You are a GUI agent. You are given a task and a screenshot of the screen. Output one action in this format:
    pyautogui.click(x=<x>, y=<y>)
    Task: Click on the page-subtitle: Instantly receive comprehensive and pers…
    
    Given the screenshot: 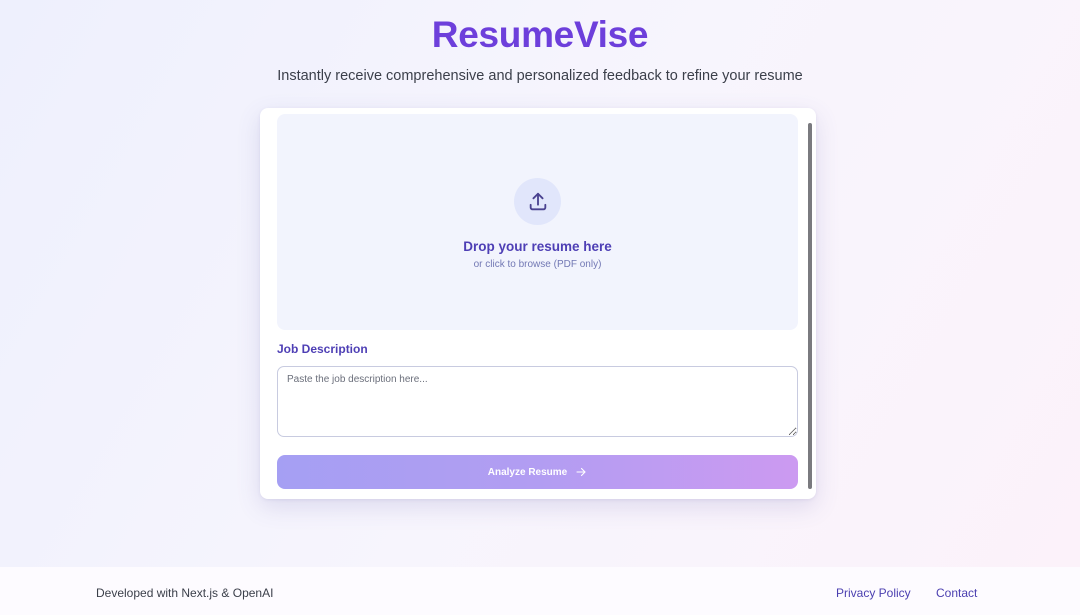 What is the action you would take?
    pyautogui.click(x=540, y=76)
    